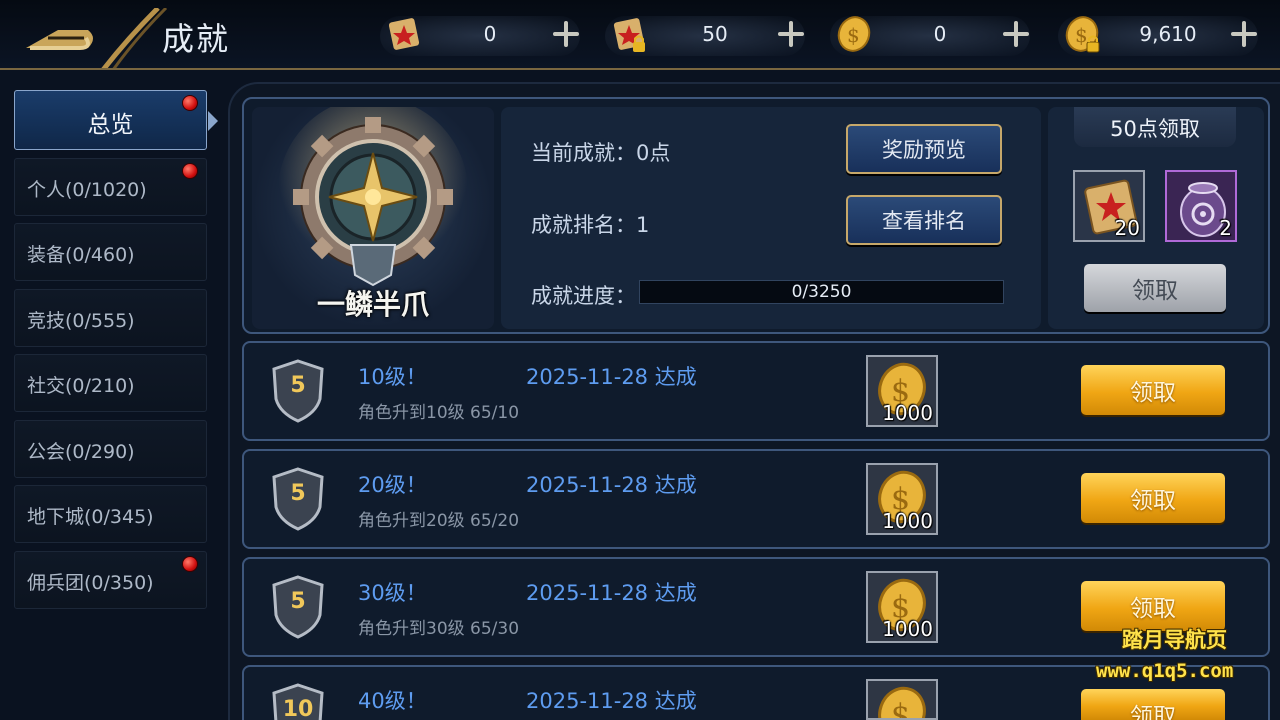 The height and width of the screenshot is (720, 1280). I want to click on currency-value: 50, so click(715, 34).